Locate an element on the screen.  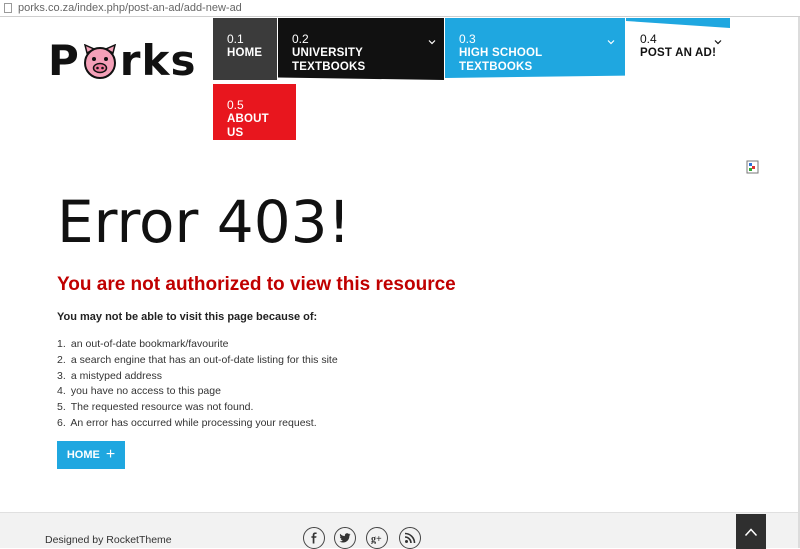
list-number: 1. is located at coordinates (61, 344).